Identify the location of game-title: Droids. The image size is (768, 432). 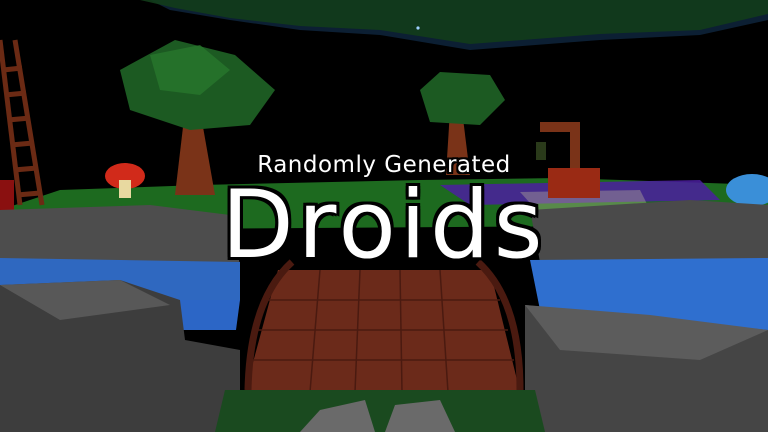
(384, 225).